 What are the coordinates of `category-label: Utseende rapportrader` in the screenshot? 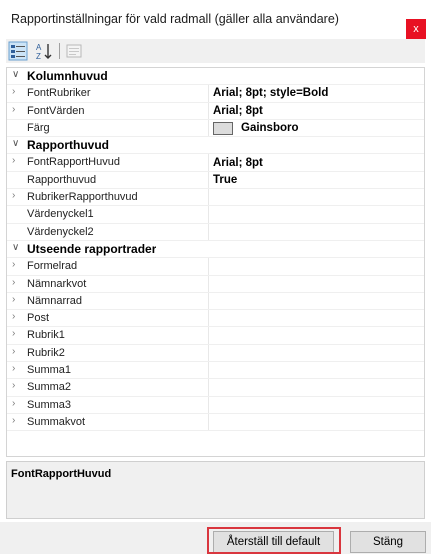 It's located at (92, 248).